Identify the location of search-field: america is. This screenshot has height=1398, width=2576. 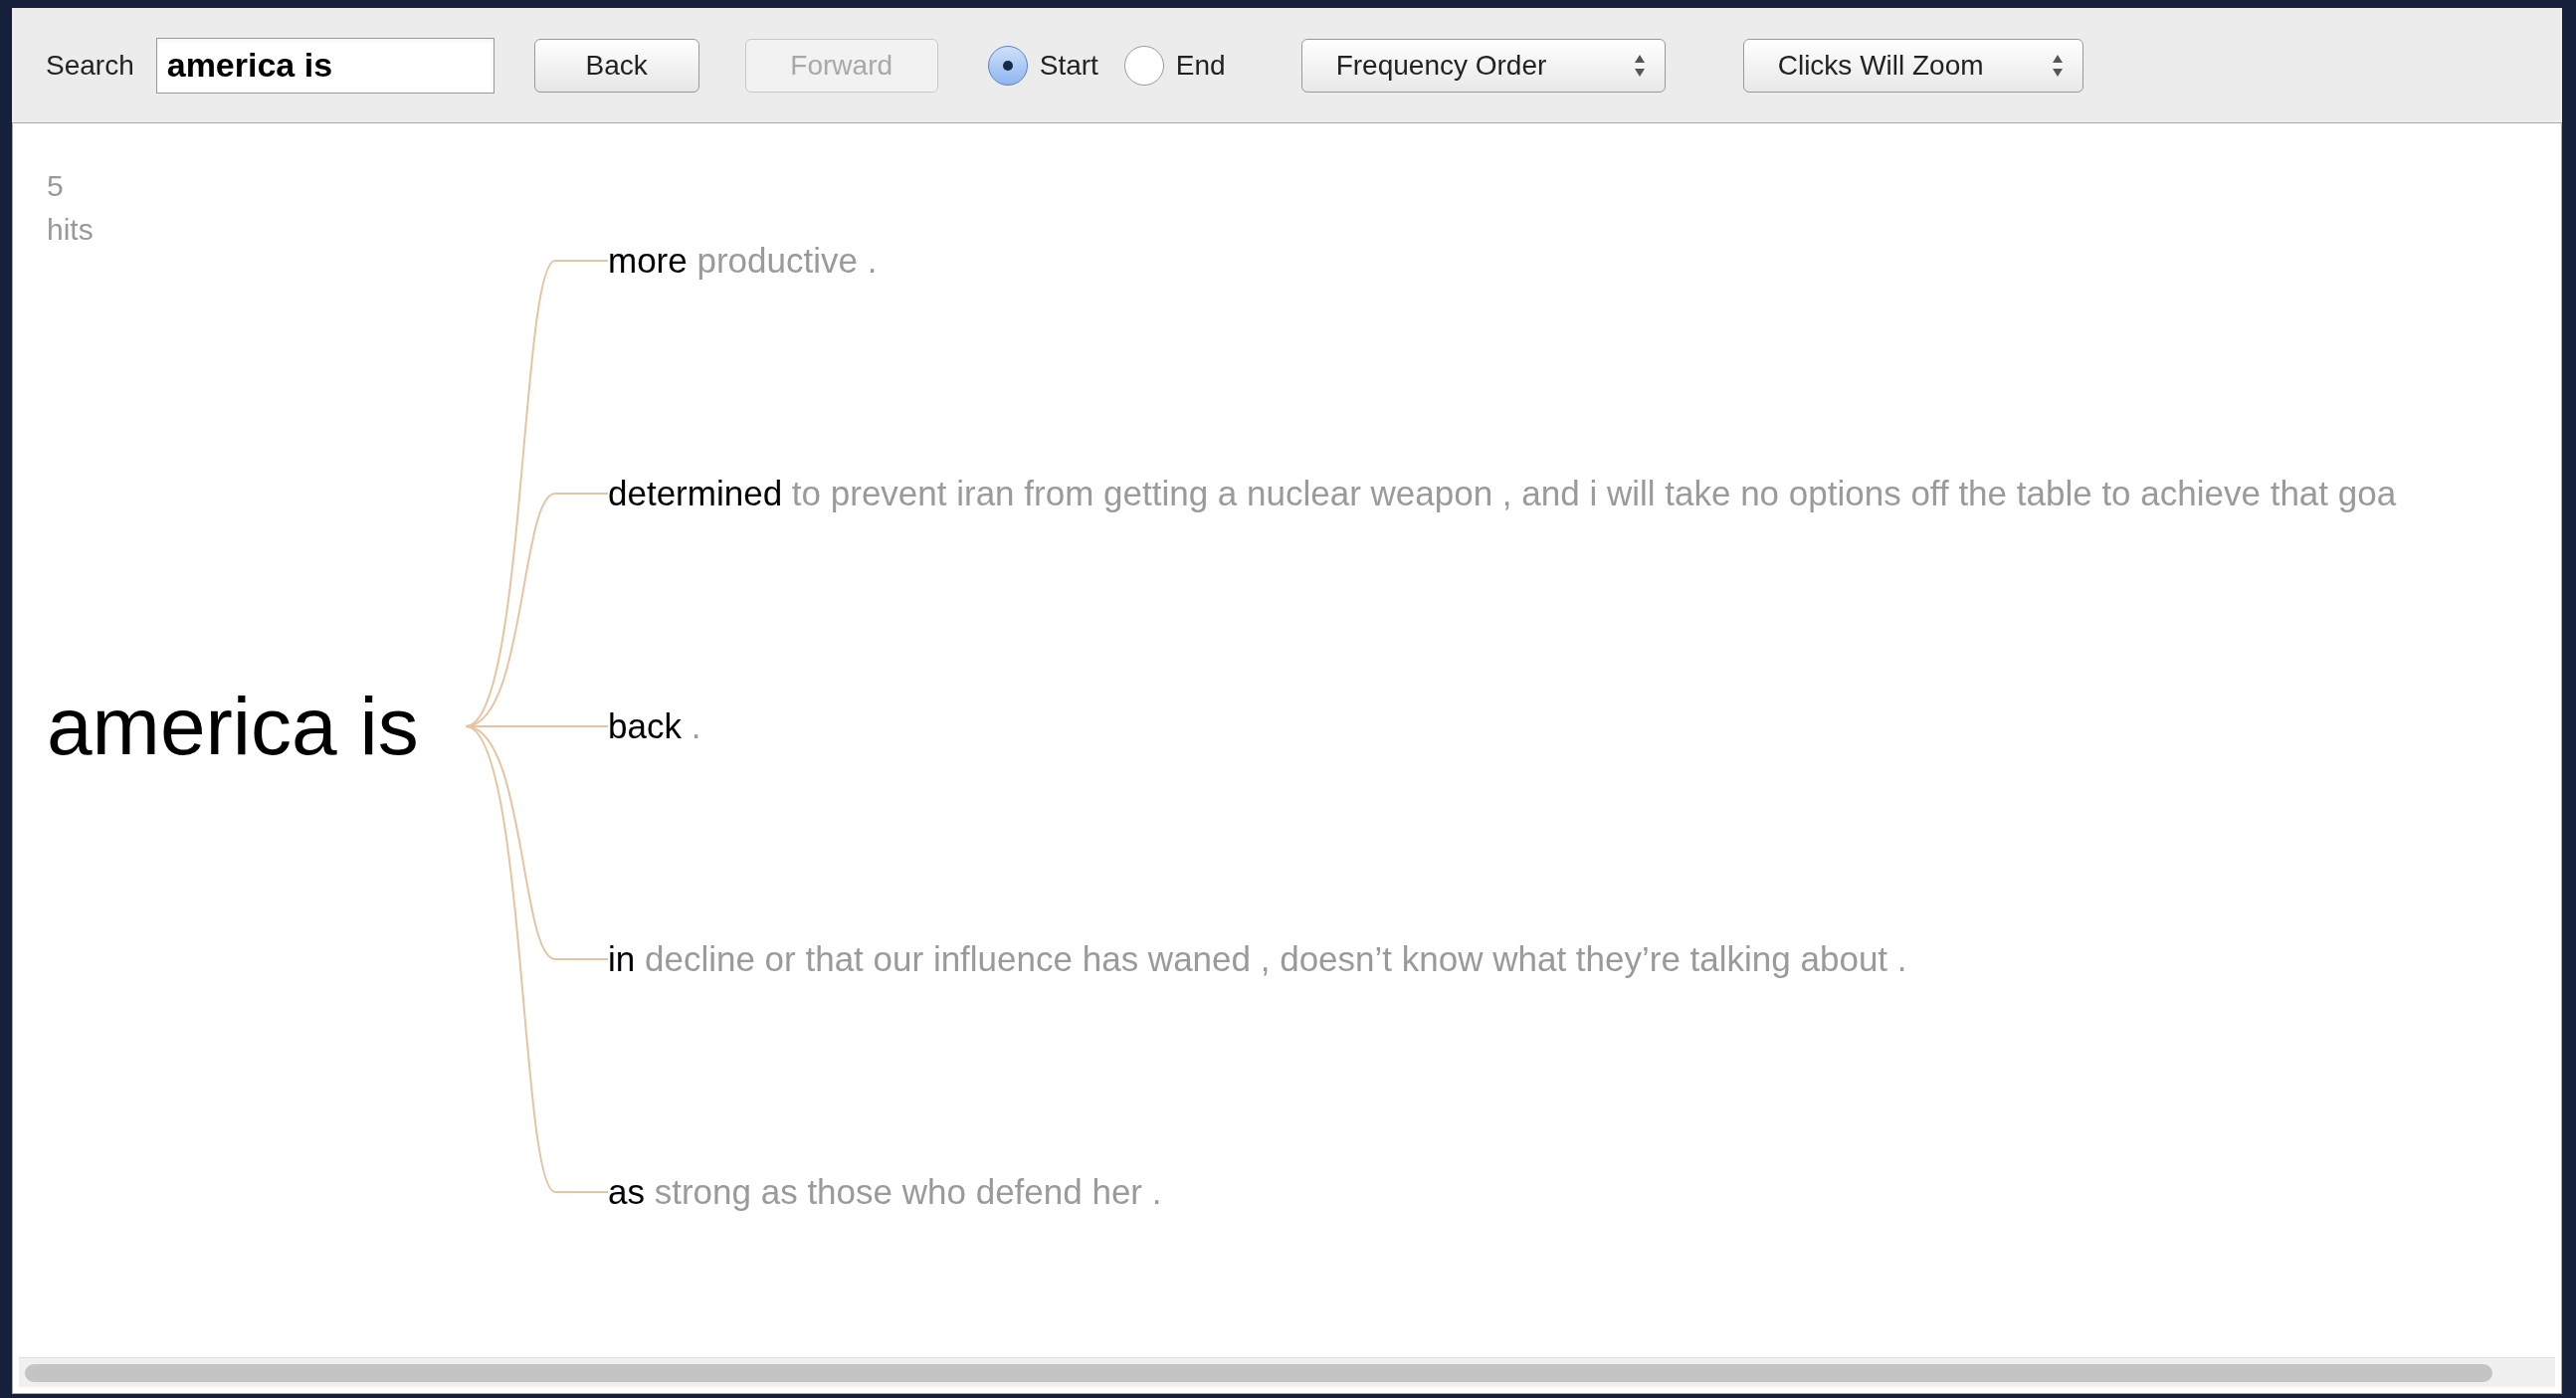
(325, 65).